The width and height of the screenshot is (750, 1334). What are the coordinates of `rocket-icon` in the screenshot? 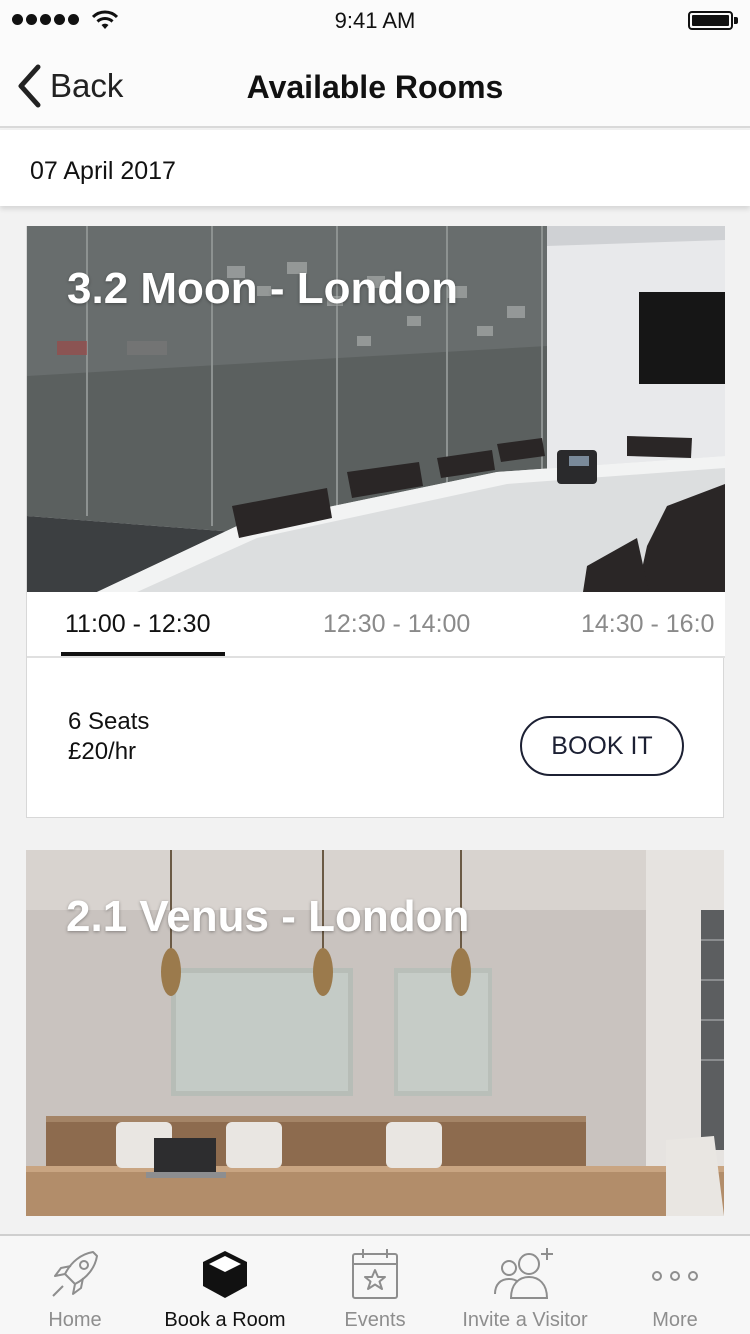 It's located at (75, 1274).